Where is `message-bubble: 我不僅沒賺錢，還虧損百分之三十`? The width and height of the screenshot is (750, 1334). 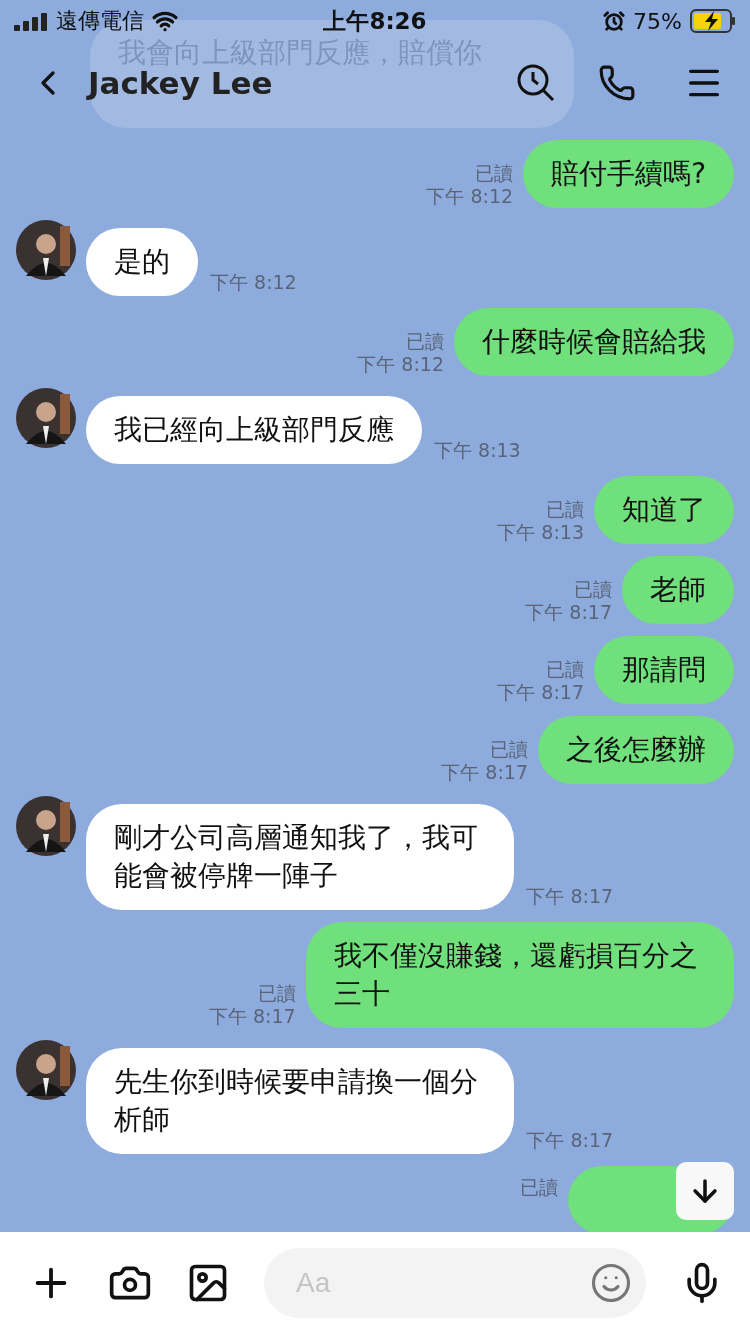 message-bubble: 我不僅沒賺錢，還虧損百分之三十 is located at coordinates (519, 975).